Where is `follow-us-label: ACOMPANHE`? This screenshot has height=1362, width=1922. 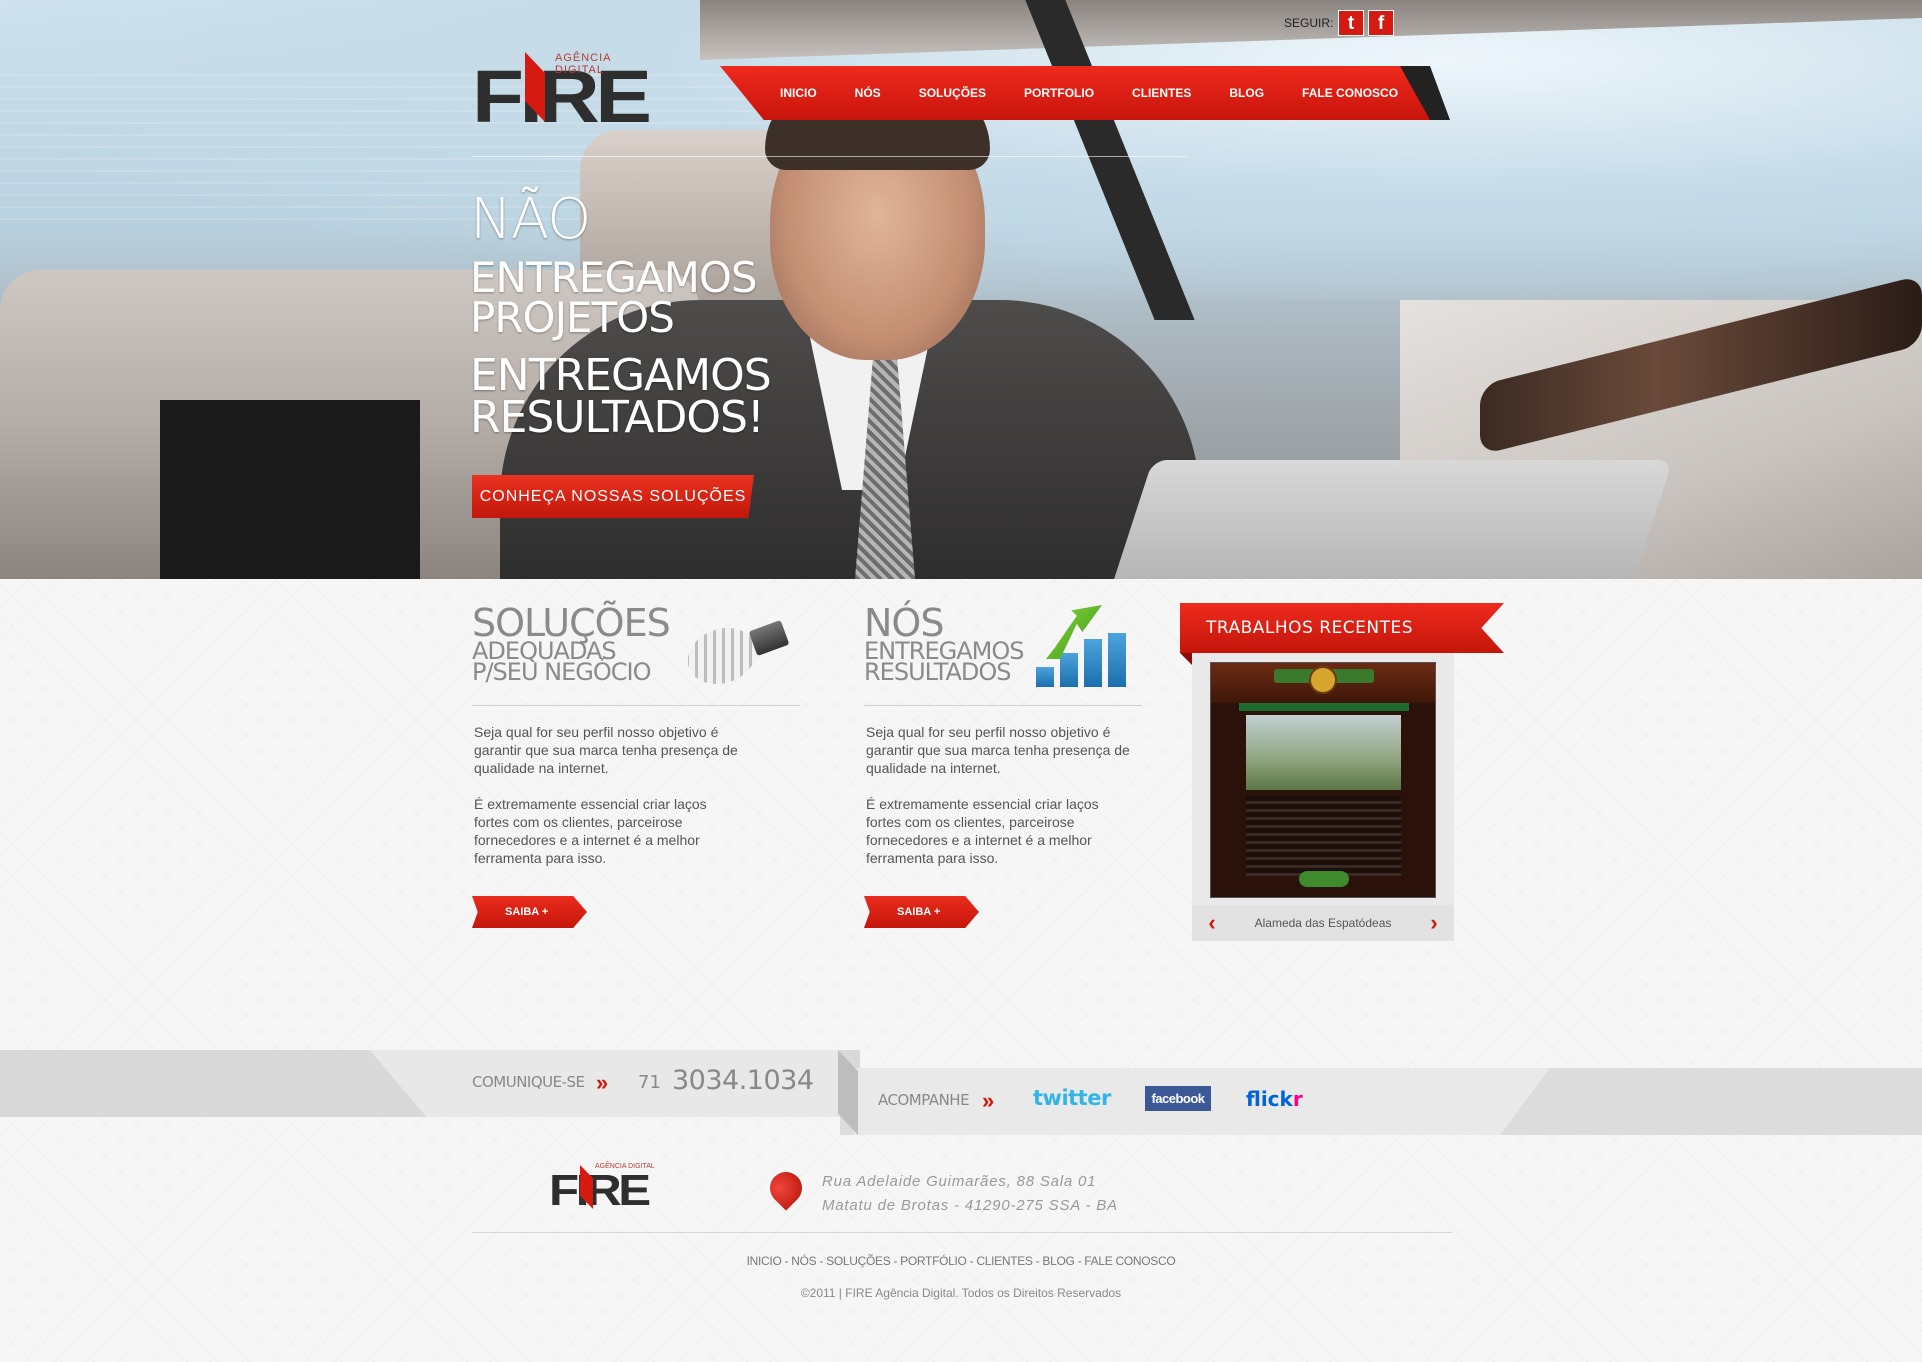 follow-us-label: ACOMPANHE is located at coordinates (924, 1100).